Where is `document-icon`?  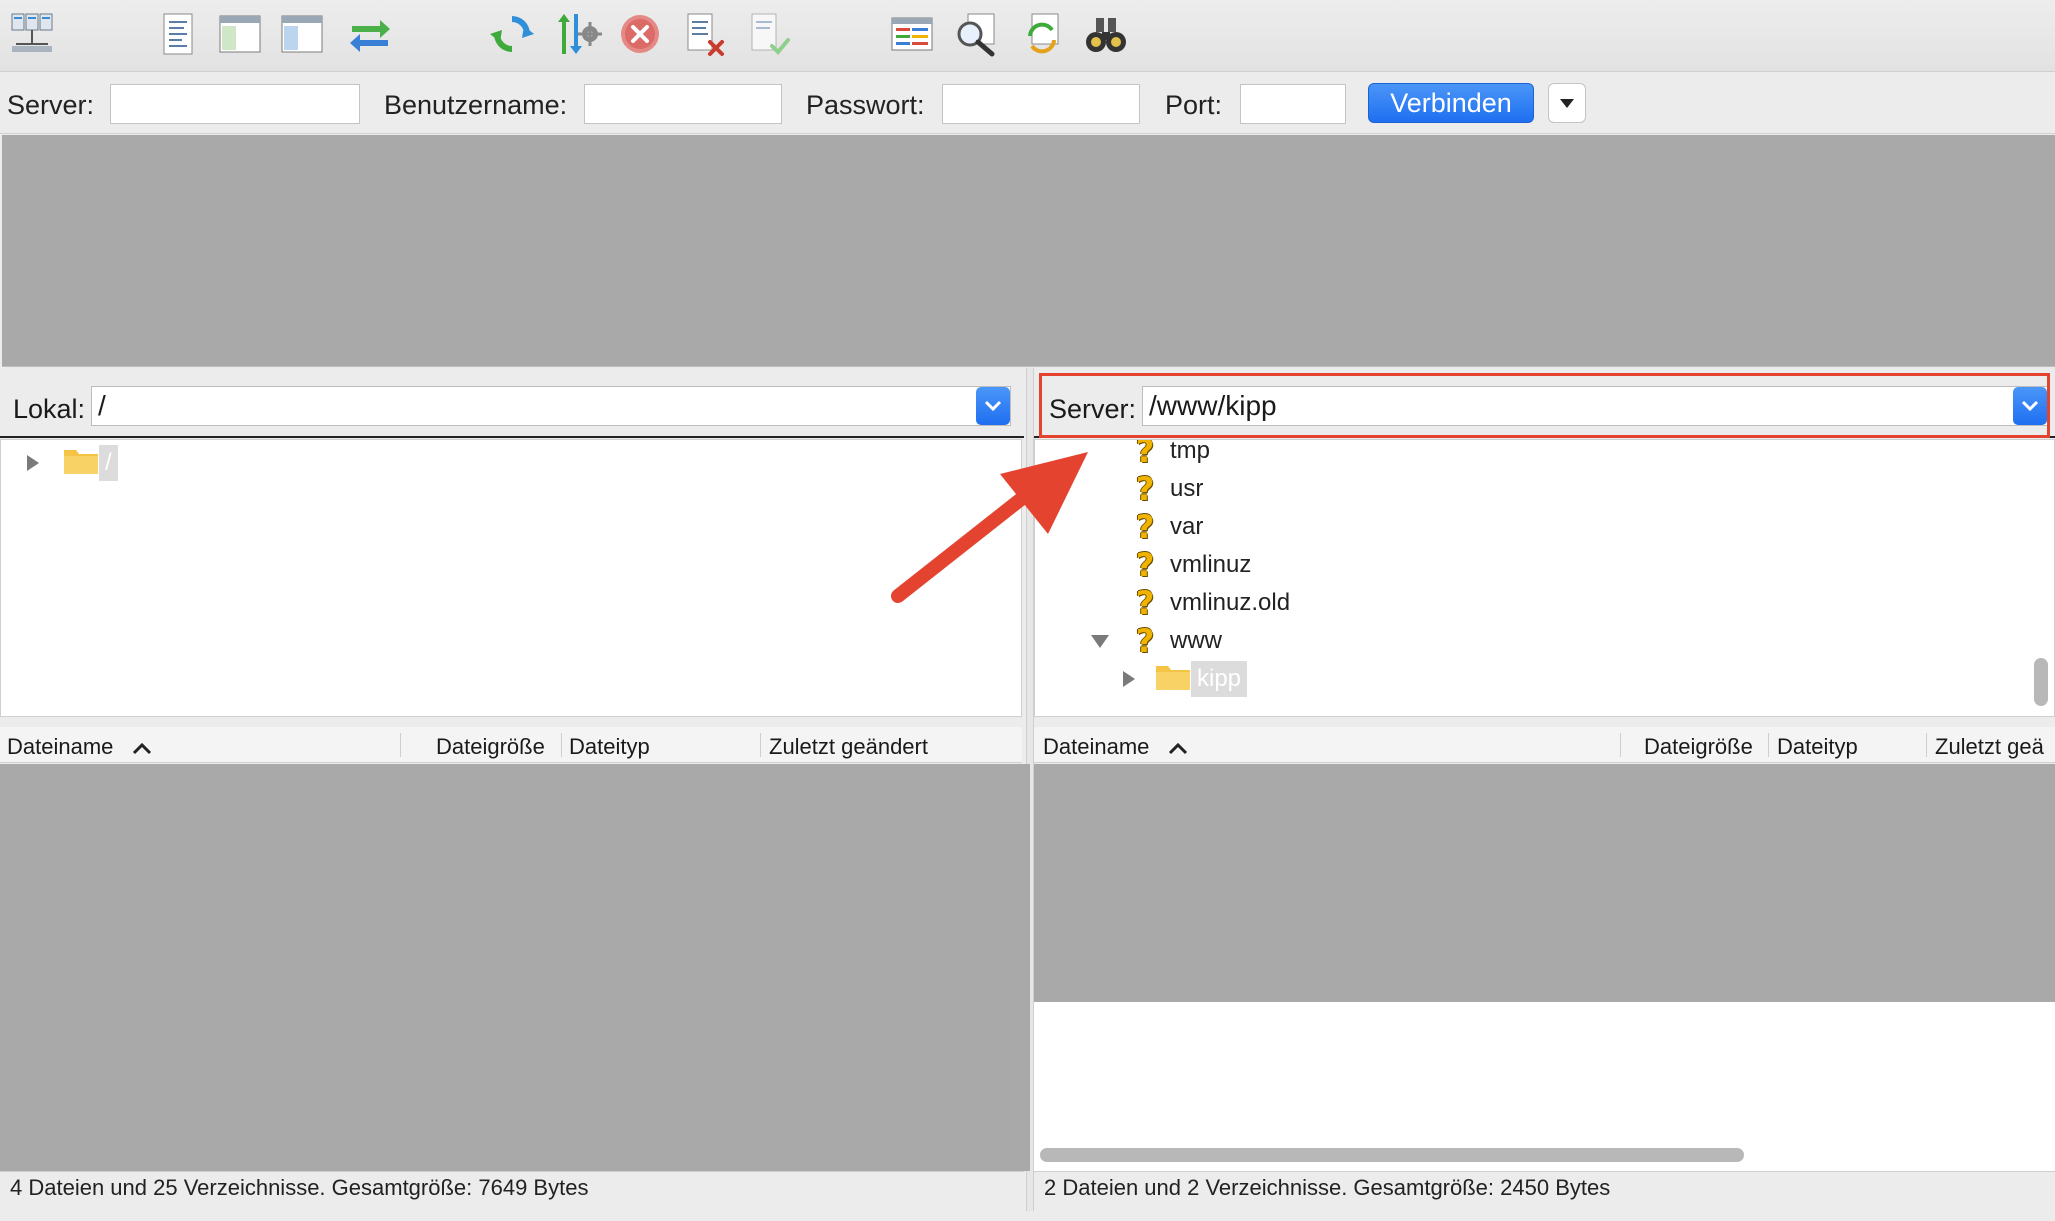 document-icon is located at coordinates (178, 34).